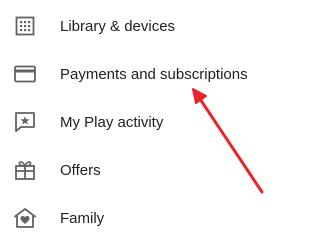 The image size is (320, 240). Describe the element at coordinates (80, 170) in the screenshot. I see `menu-item-label: Offers` at that location.